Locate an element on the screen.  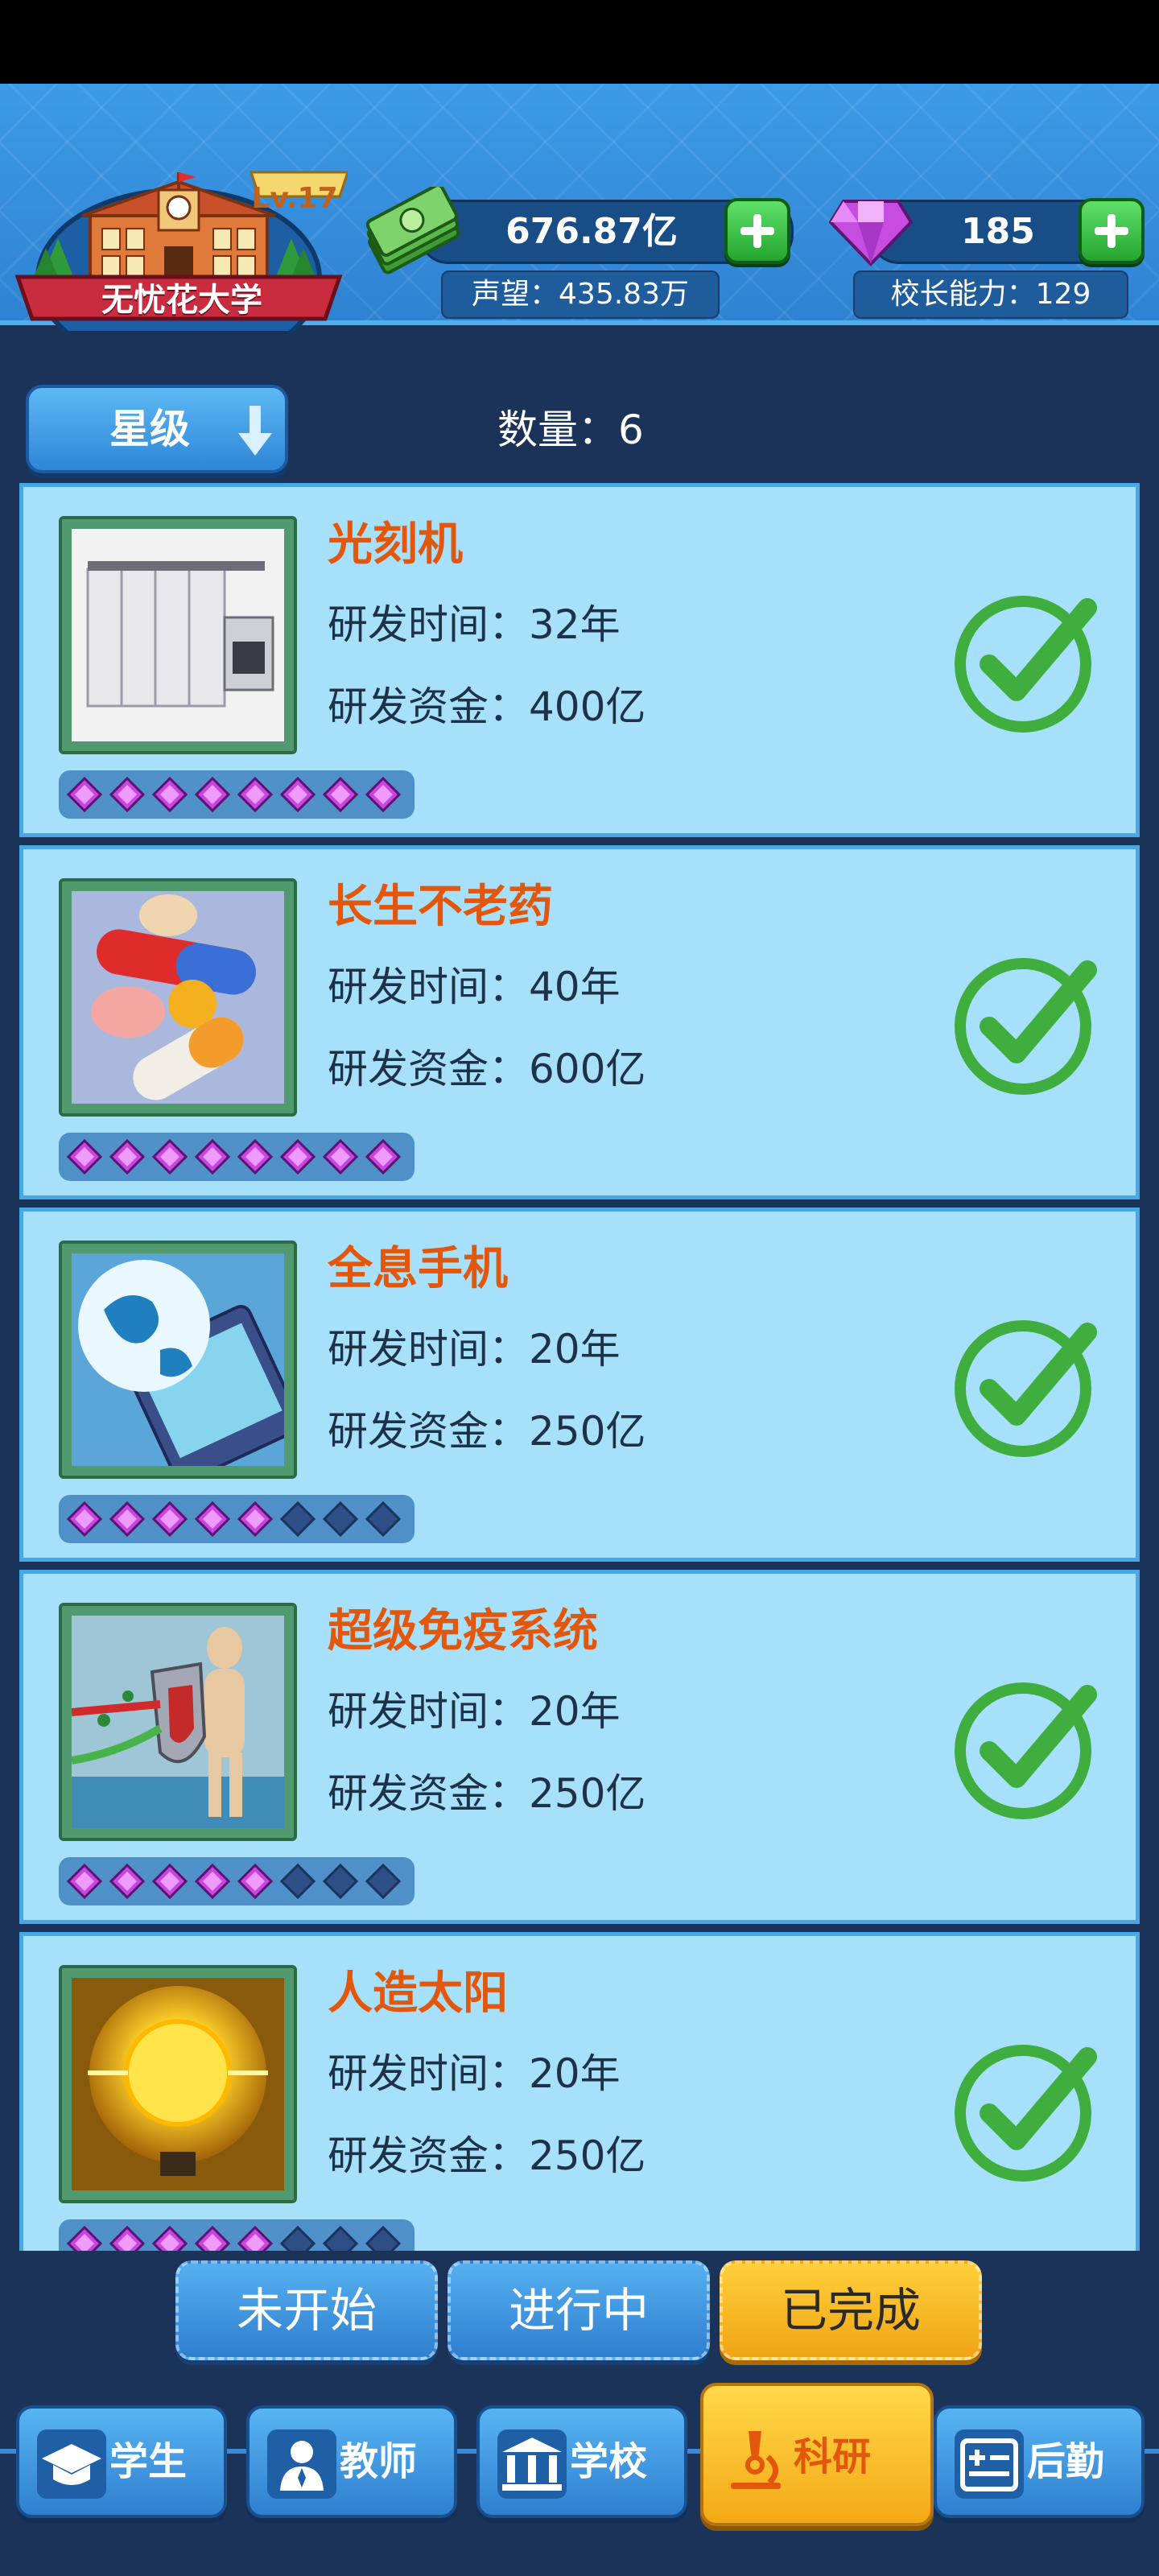
nav-label: 科研 is located at coordinates (833, 2456).